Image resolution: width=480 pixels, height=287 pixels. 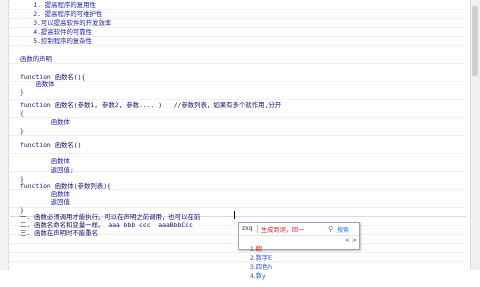 What do you see at coordinates (332, 229) in the screenshot?
I see `search-icon: ⚲` at bounding box center [332, 229].